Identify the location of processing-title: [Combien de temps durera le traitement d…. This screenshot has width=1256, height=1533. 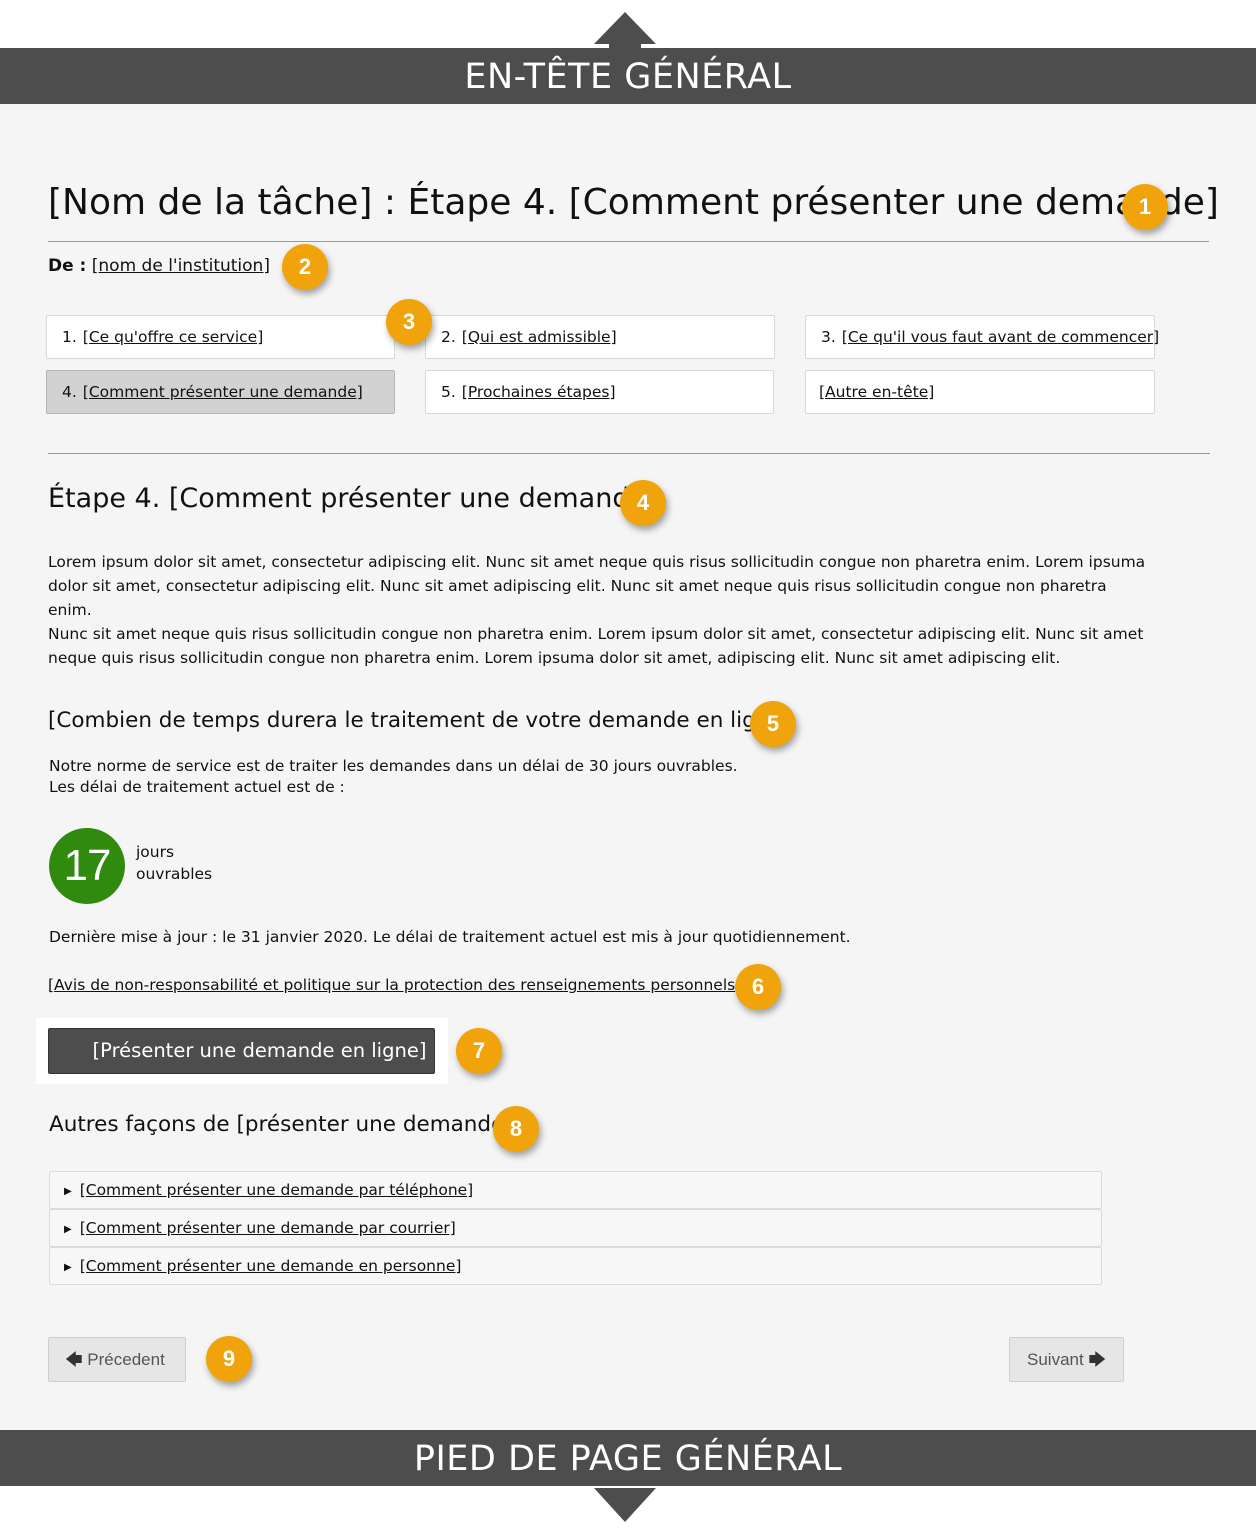
(419, 720).